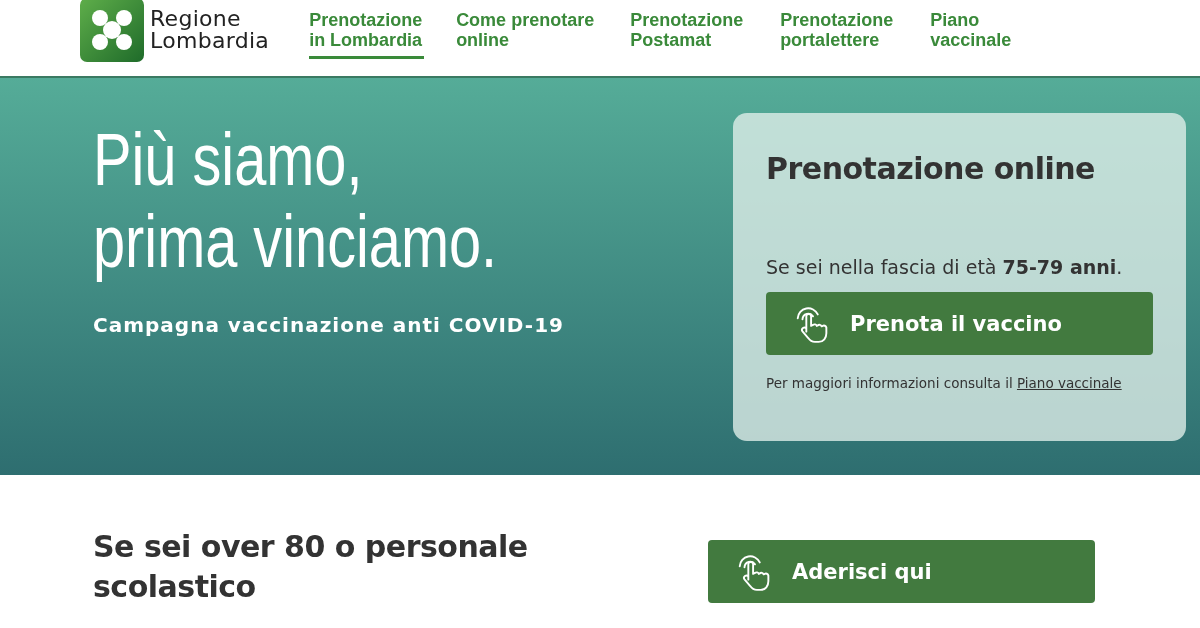 The width and height of the screenshot is (1200, 628). Describe the element at coordinates (311, 567) in the screenshot. I see `section-heading: Se sei over 80 o personale scolastico` at that location.